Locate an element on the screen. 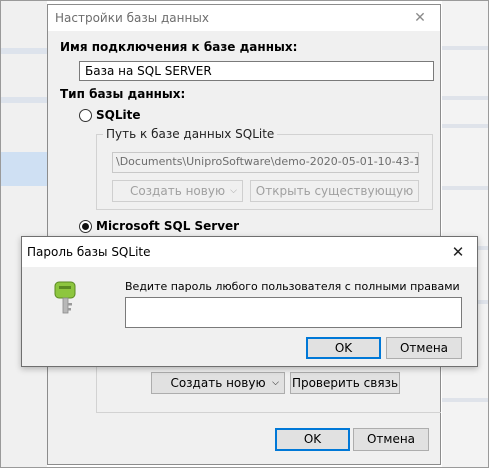 The image size is (489, 468). settings-ok-label: OK is located at coordinates (312, 439).